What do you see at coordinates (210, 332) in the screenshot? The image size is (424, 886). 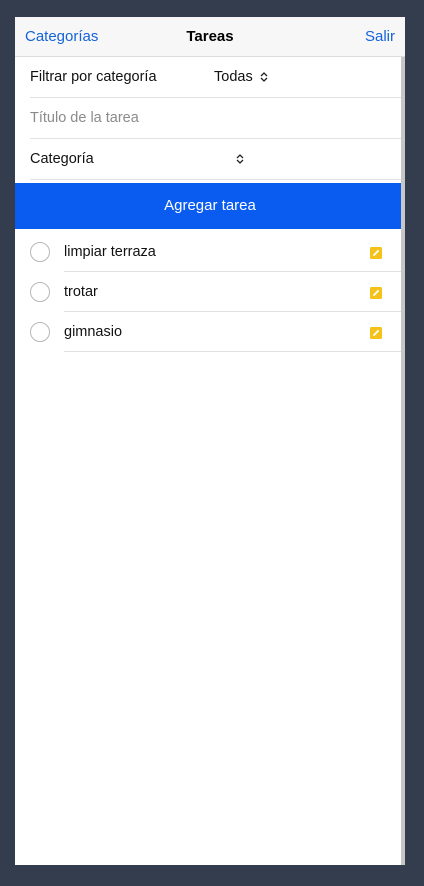 I see `list-item: gimnasio` at bounding box center [210, 332].